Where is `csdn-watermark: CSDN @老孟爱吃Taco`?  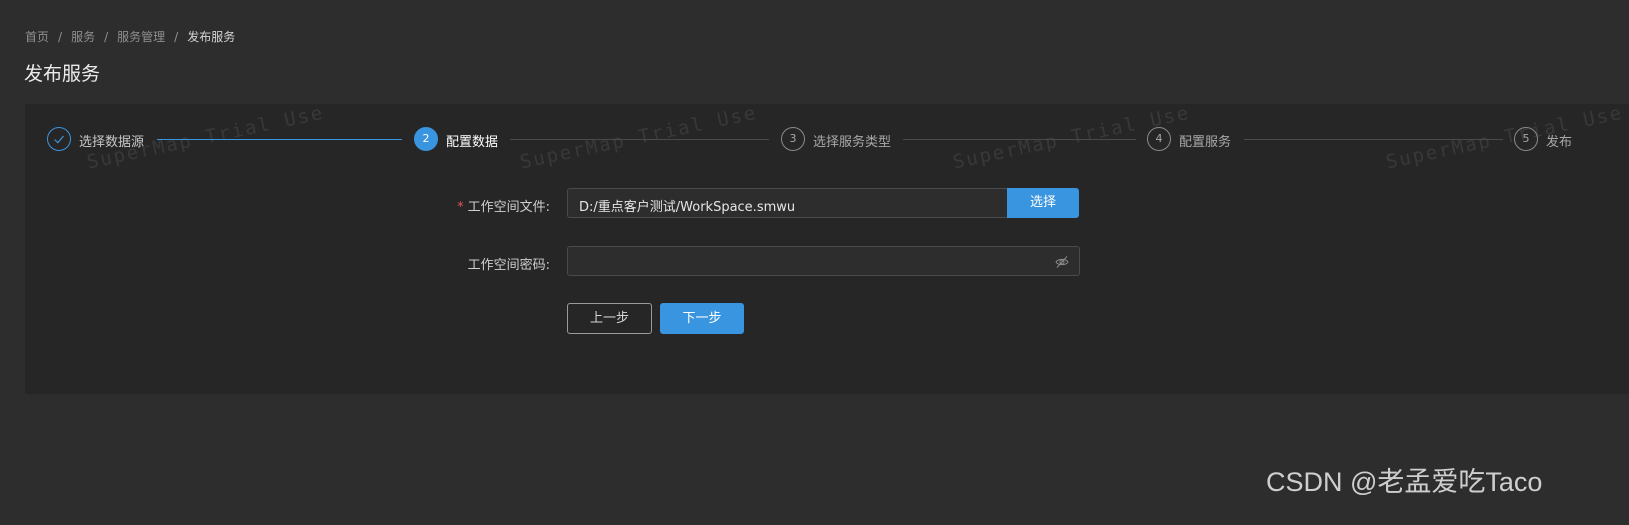 csdn-watermark: CSDN @老孟爱吃Taco is located at coordinates (1404, 482).